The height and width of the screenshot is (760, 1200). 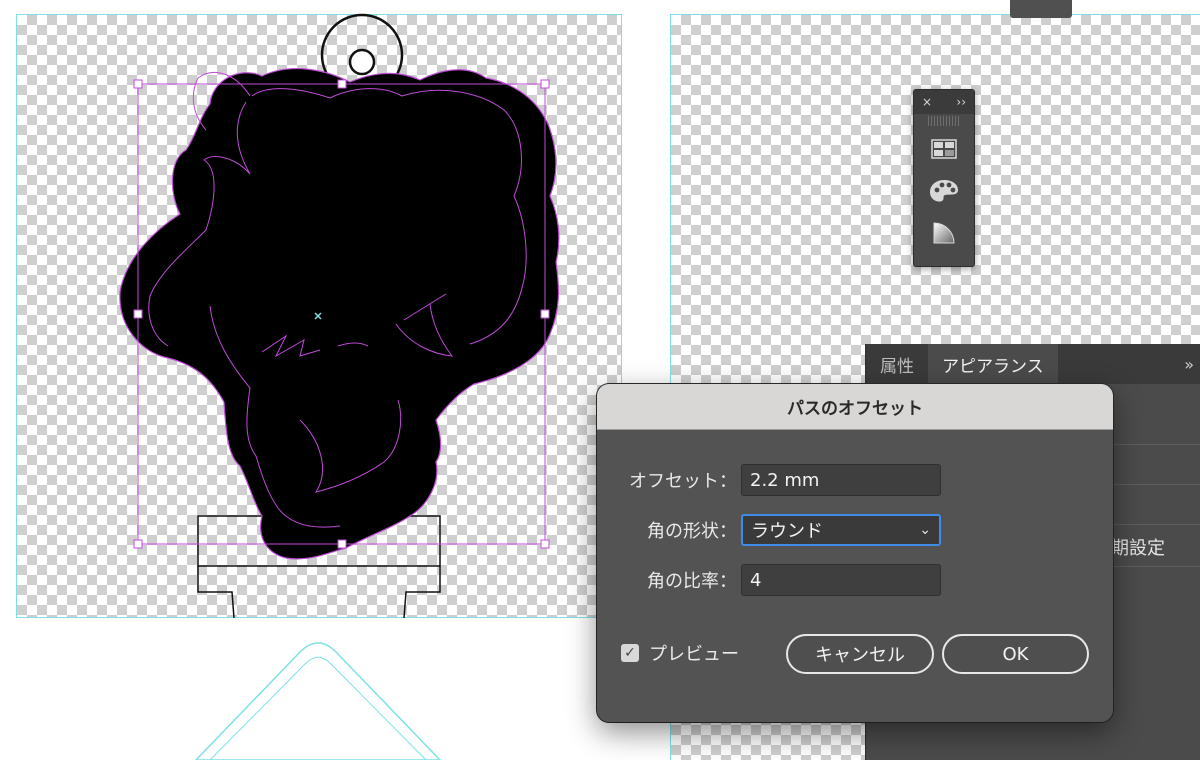 I want to click on ratio-row: 角の比率： 4, so click(x=769, y=580).